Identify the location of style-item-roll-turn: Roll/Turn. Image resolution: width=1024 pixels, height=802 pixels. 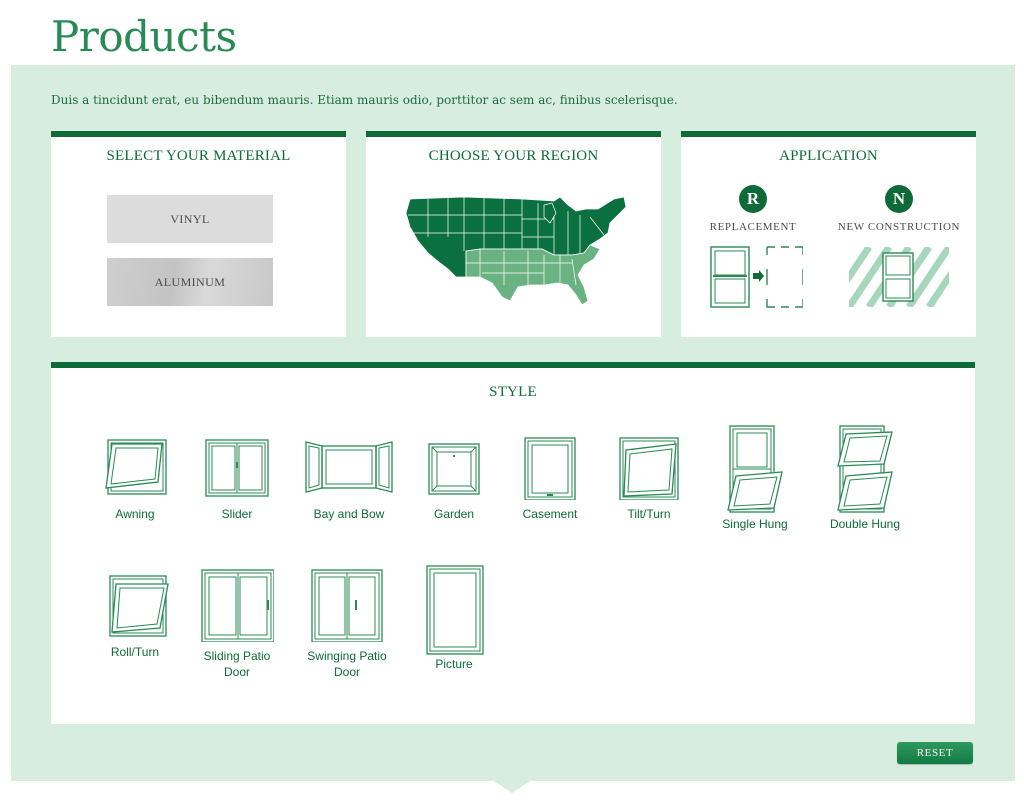
(135, 616).